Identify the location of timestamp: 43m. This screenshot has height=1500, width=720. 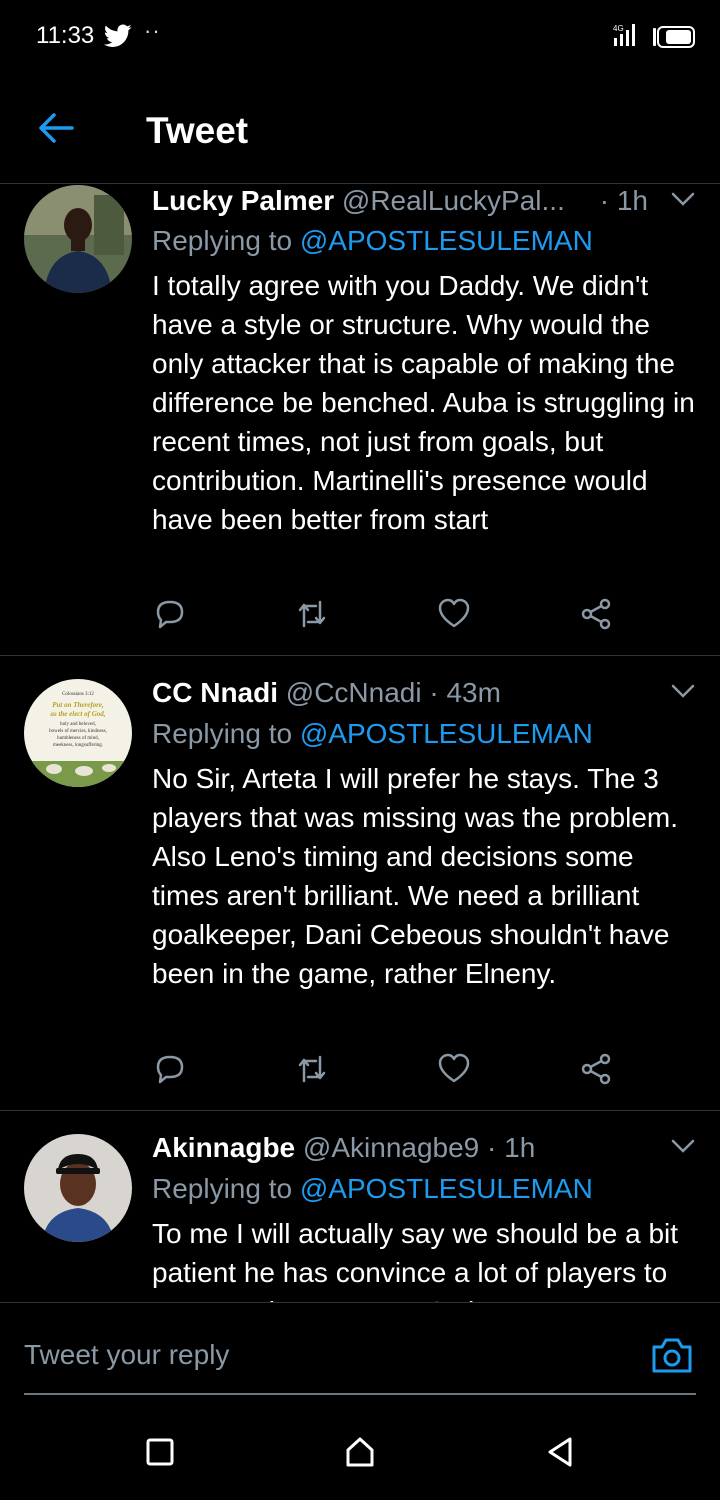
(473, 692).